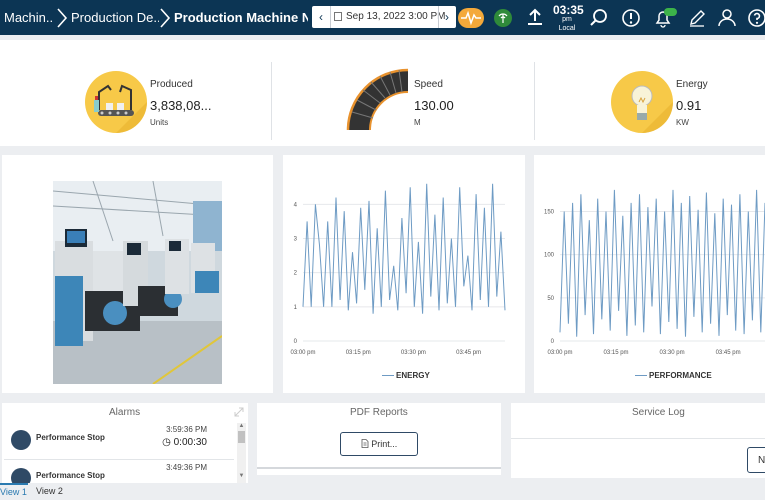 The image size is (765, 500). Describe the element at coordinates (503, 18) in the screenshot. I see `signal-icon` at that location.